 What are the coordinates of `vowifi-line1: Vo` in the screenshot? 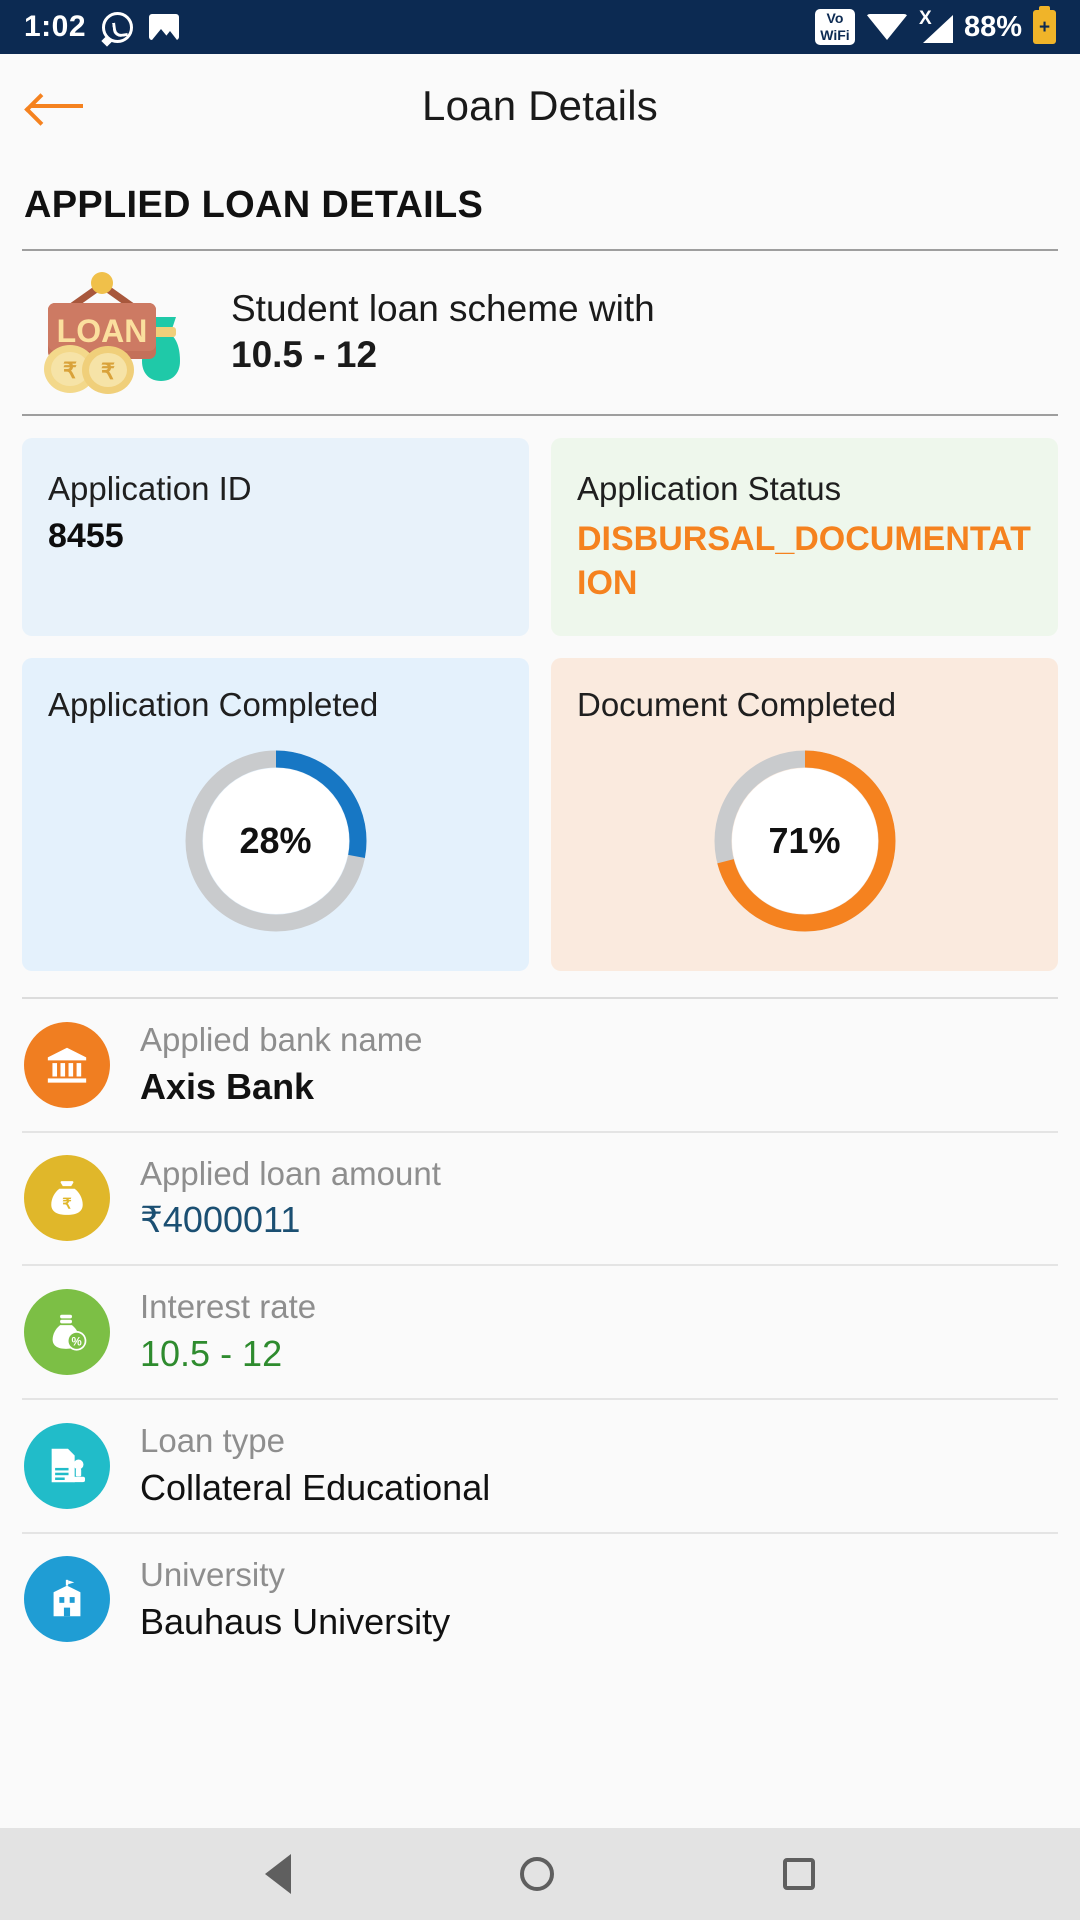 It's located at (835, 18).